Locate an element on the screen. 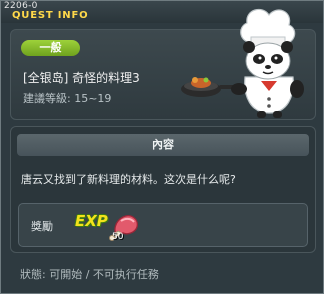 The height and width of the screenshot is (294, 324). recommended-level: 建議等級: 15~19 is located at coordinates (67, 98).